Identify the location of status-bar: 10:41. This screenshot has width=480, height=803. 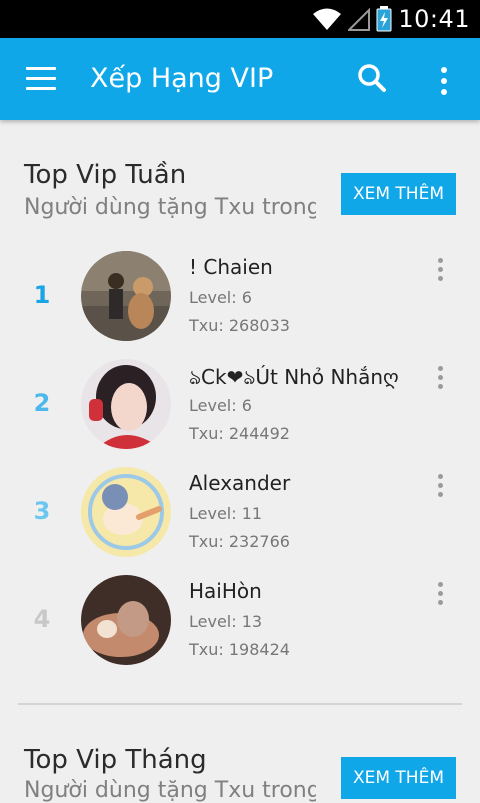
(240, 19).